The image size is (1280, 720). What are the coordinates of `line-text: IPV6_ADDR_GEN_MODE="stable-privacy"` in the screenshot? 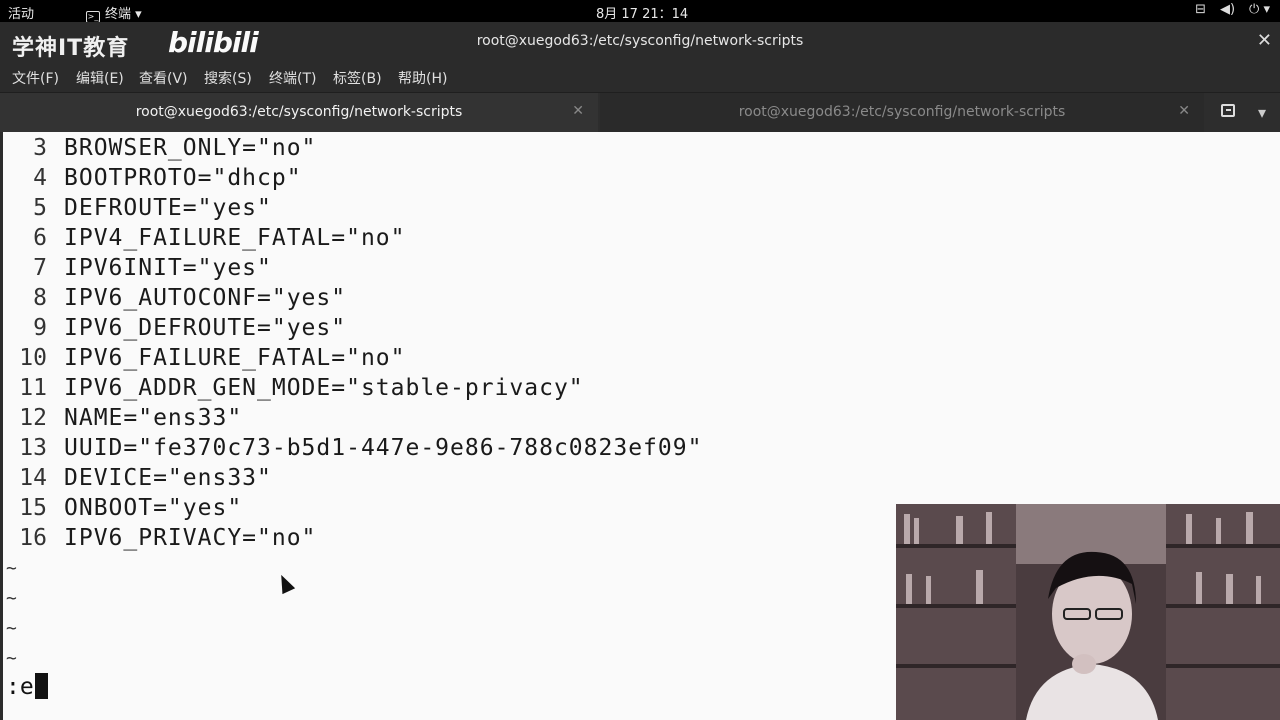 It's located at (324, 388).